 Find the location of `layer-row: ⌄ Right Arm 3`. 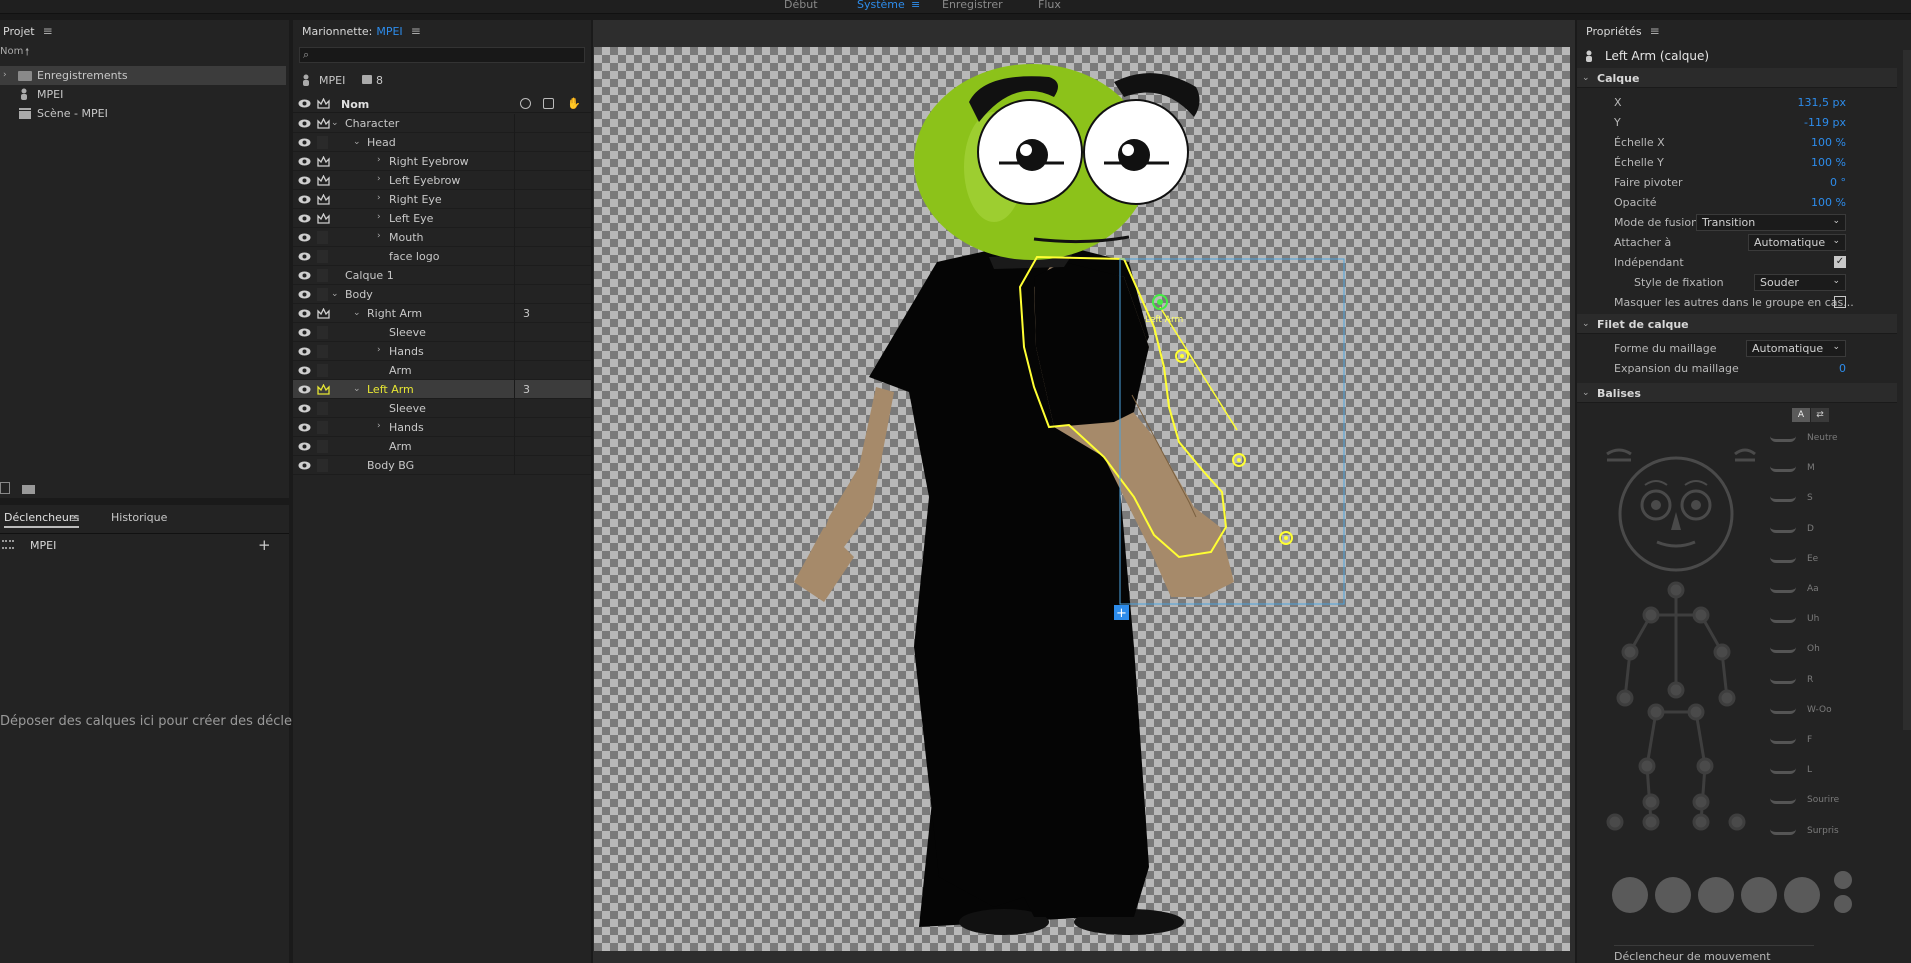

layer-row: ⌄ Right Arm 3 is located at coordinates (442, 313).